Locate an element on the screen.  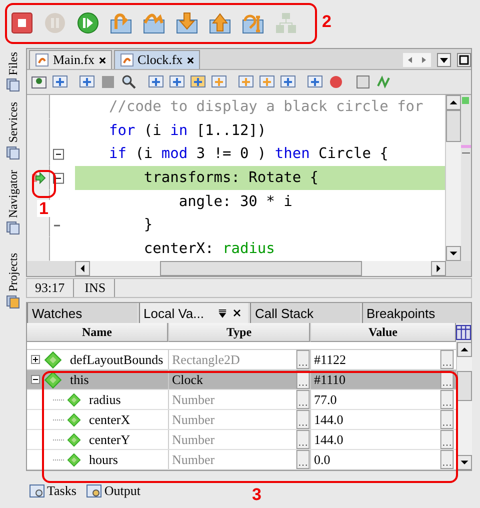
compass-icon is located at coordinates (13, 227).